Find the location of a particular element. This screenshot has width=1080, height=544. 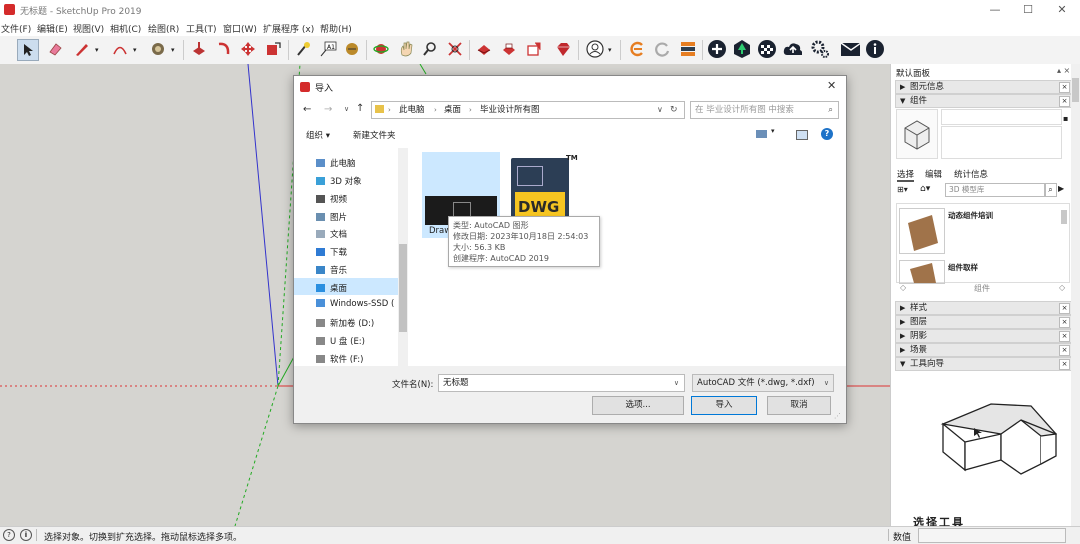

push-pull-icon is located at coordinates (199, 49).